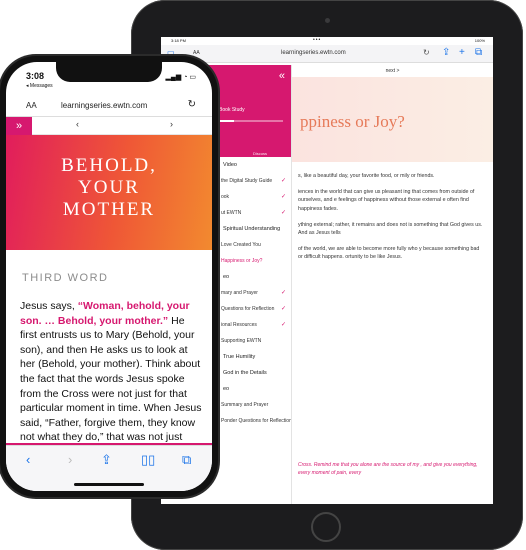  Describe the element at coordinates (231, 213) in the screenshot. I see `sidebar-item-label: ut EWTN` at that location.